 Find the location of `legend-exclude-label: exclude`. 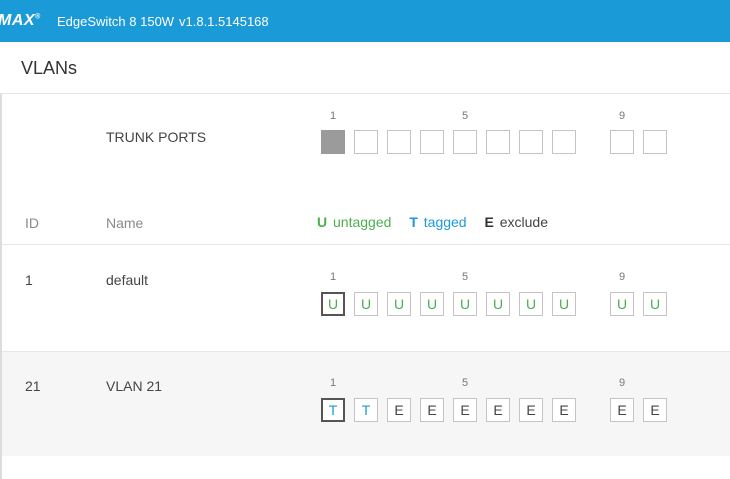

legend-exclude-label: exclude is located at coordinates (523, 222).